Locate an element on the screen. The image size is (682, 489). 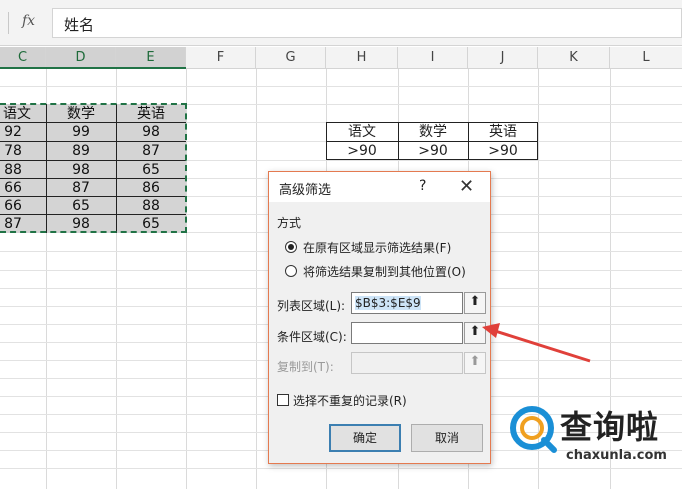
unique-records-label: 选择不重复的记录(R) is located at coordinates (350, 400).